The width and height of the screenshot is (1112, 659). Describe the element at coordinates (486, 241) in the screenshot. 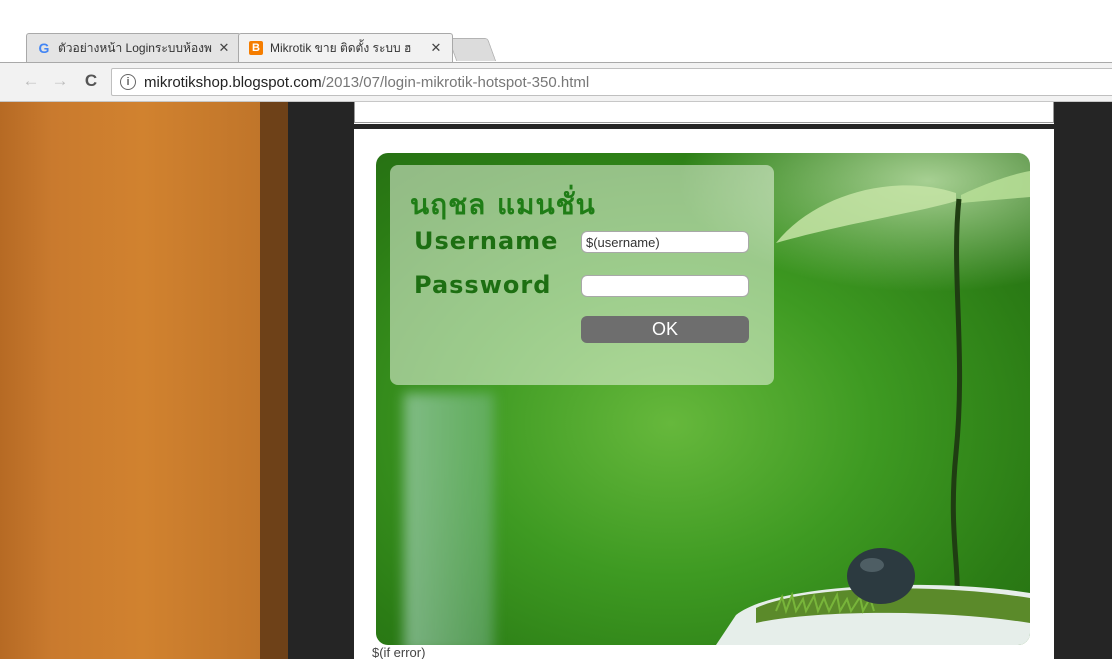

I see `username-label: Username` at that location.